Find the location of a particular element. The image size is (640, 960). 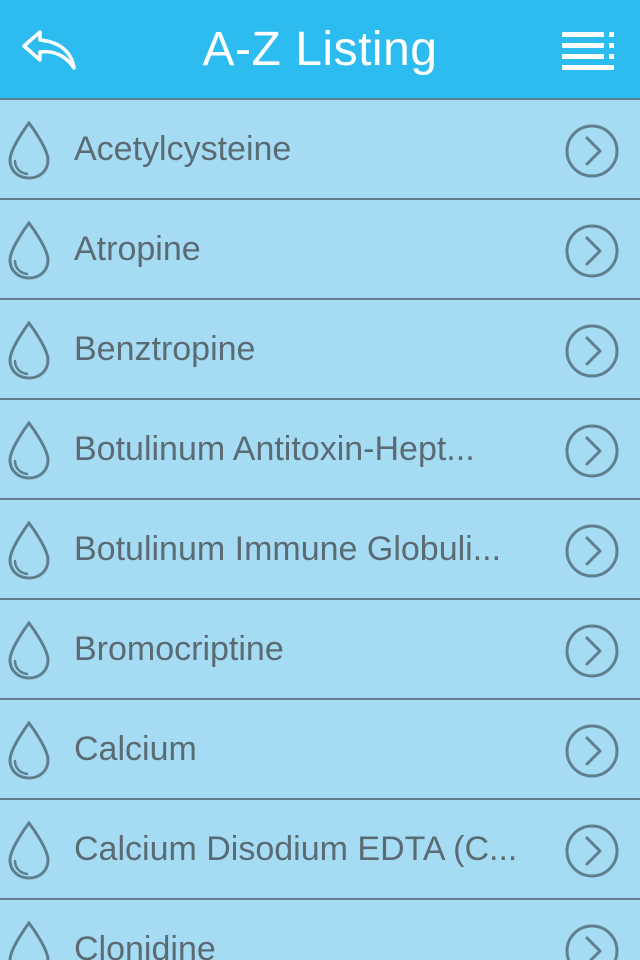

list-item-label: Acetylcysteine is located at coordinates (183, 149).